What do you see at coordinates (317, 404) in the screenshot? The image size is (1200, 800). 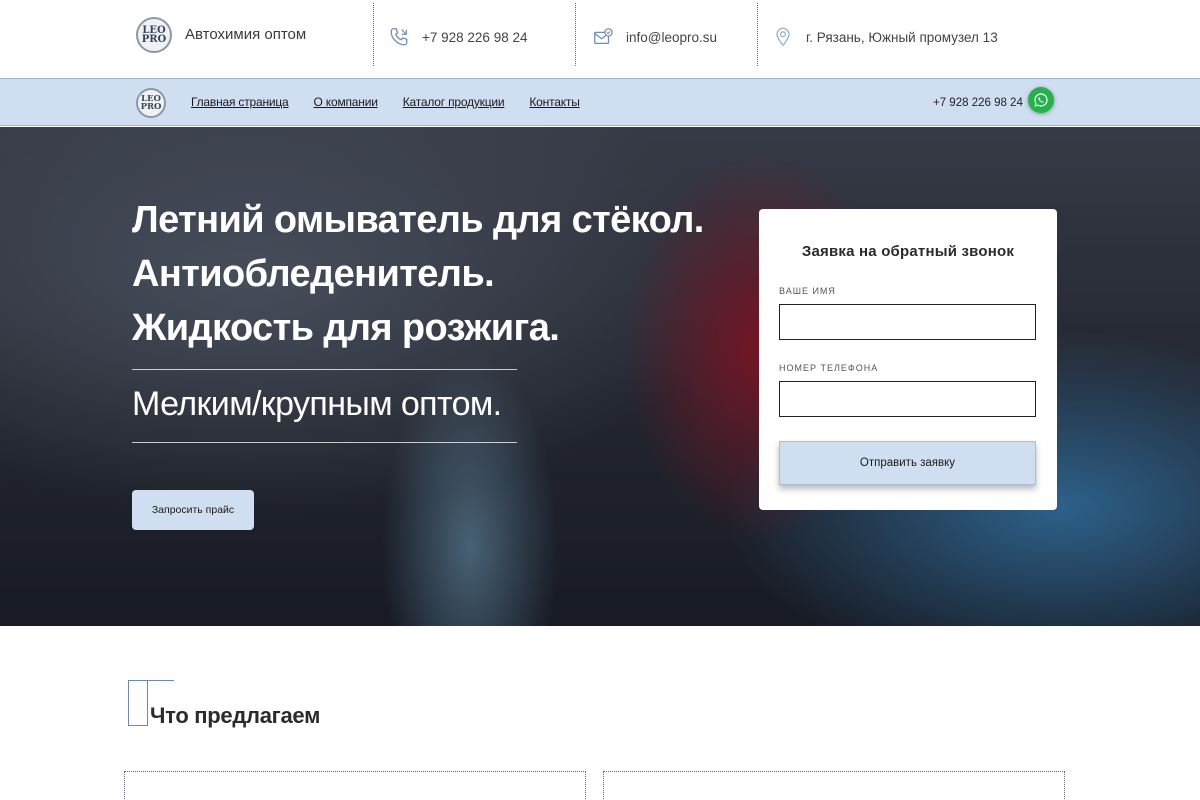 I see `hero-subtitle: Мелким/крупным оптом.` at bounding box center [317, 404].